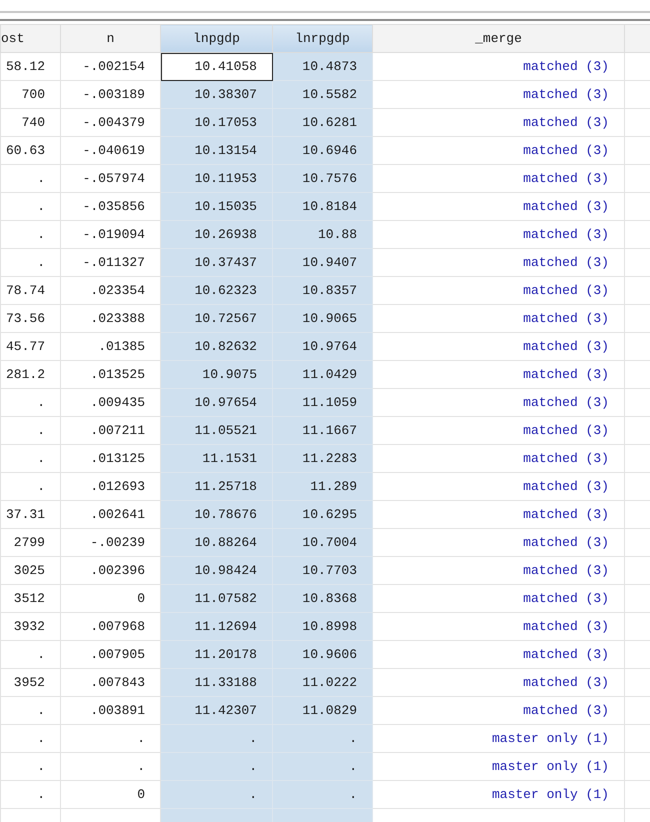 The width and height of the screenshot is (650, 822). Describe the element at coordinates (216, 402) in the screenshot. I see `table-cell: 10.97654` at that location.